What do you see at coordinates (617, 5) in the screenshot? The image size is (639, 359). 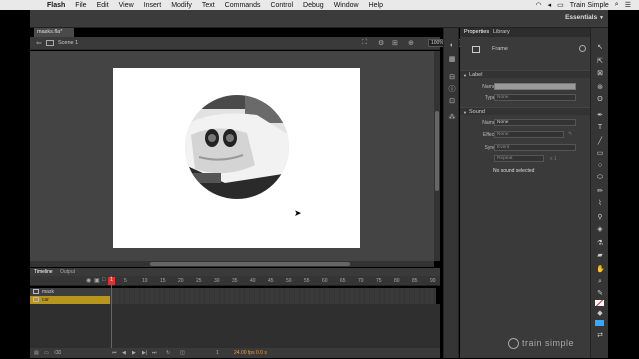 I see `spotlight-icon: ⌕` at bounding box center [617, 5].